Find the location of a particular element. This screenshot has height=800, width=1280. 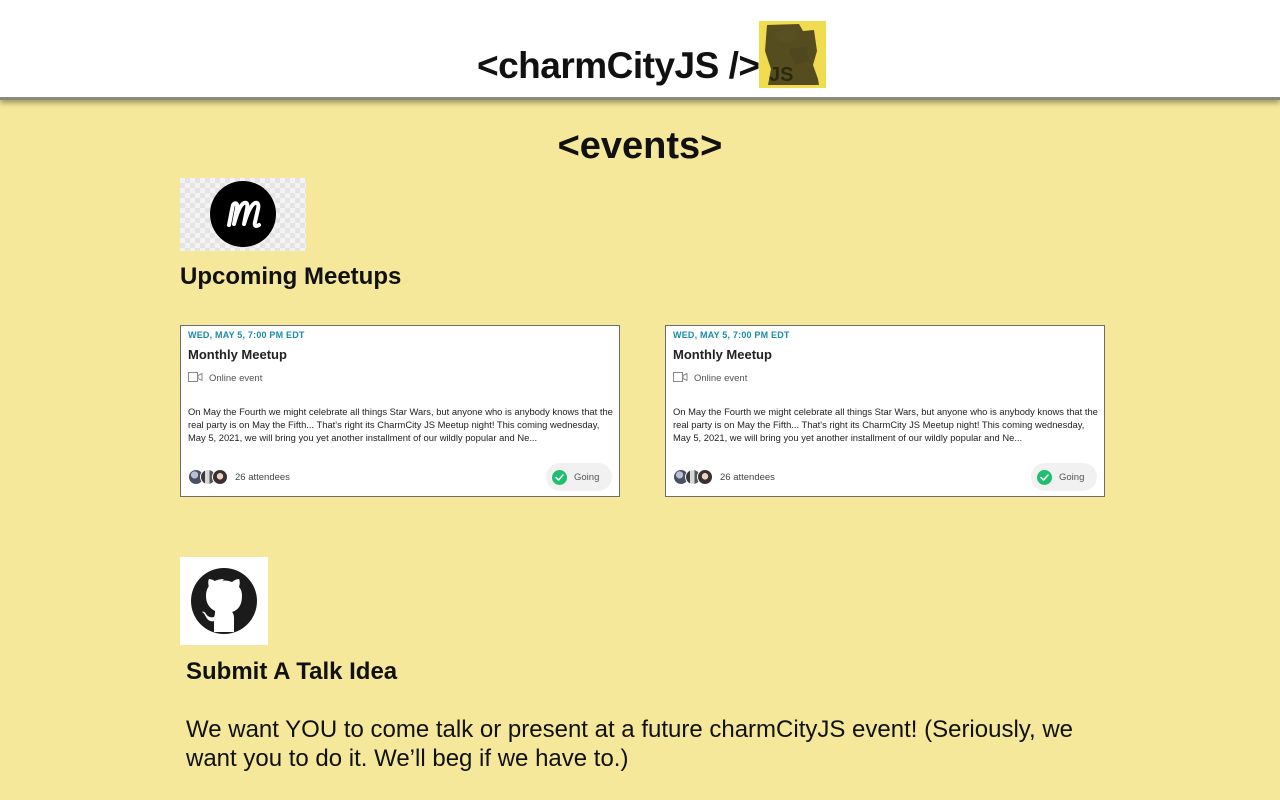

github-logo is located at coordinates (224, 601).